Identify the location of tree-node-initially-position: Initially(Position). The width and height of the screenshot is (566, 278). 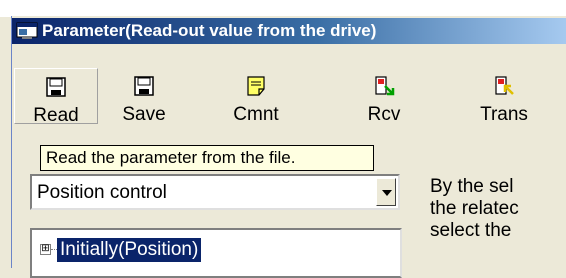
(129, 250).